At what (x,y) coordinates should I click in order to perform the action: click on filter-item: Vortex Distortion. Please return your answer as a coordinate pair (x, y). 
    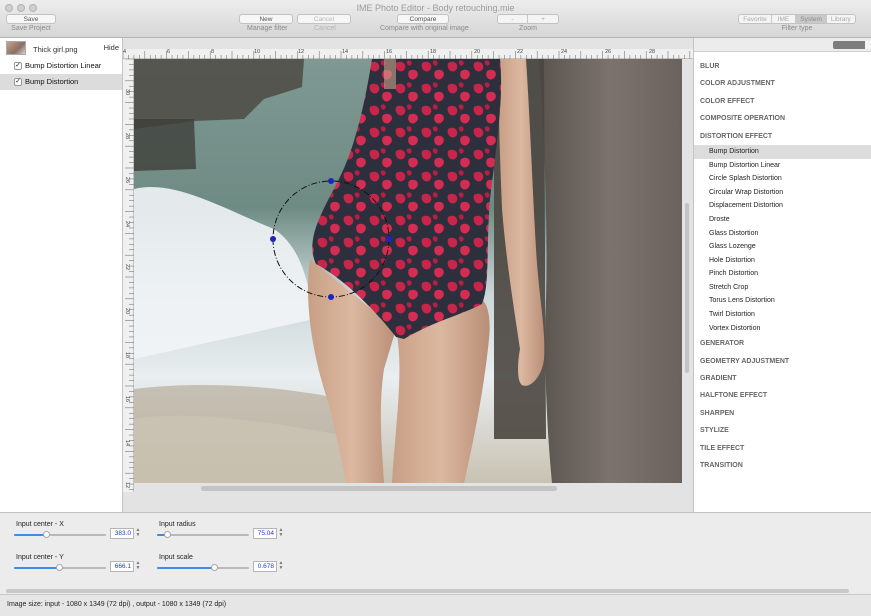
    Looking at the image, I should click on (782, 329).